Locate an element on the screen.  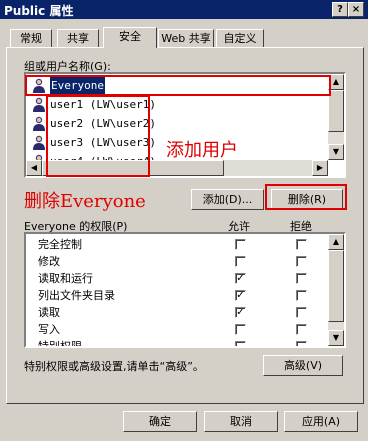
tab-general: 常规 is located at coordinates (31, 38).